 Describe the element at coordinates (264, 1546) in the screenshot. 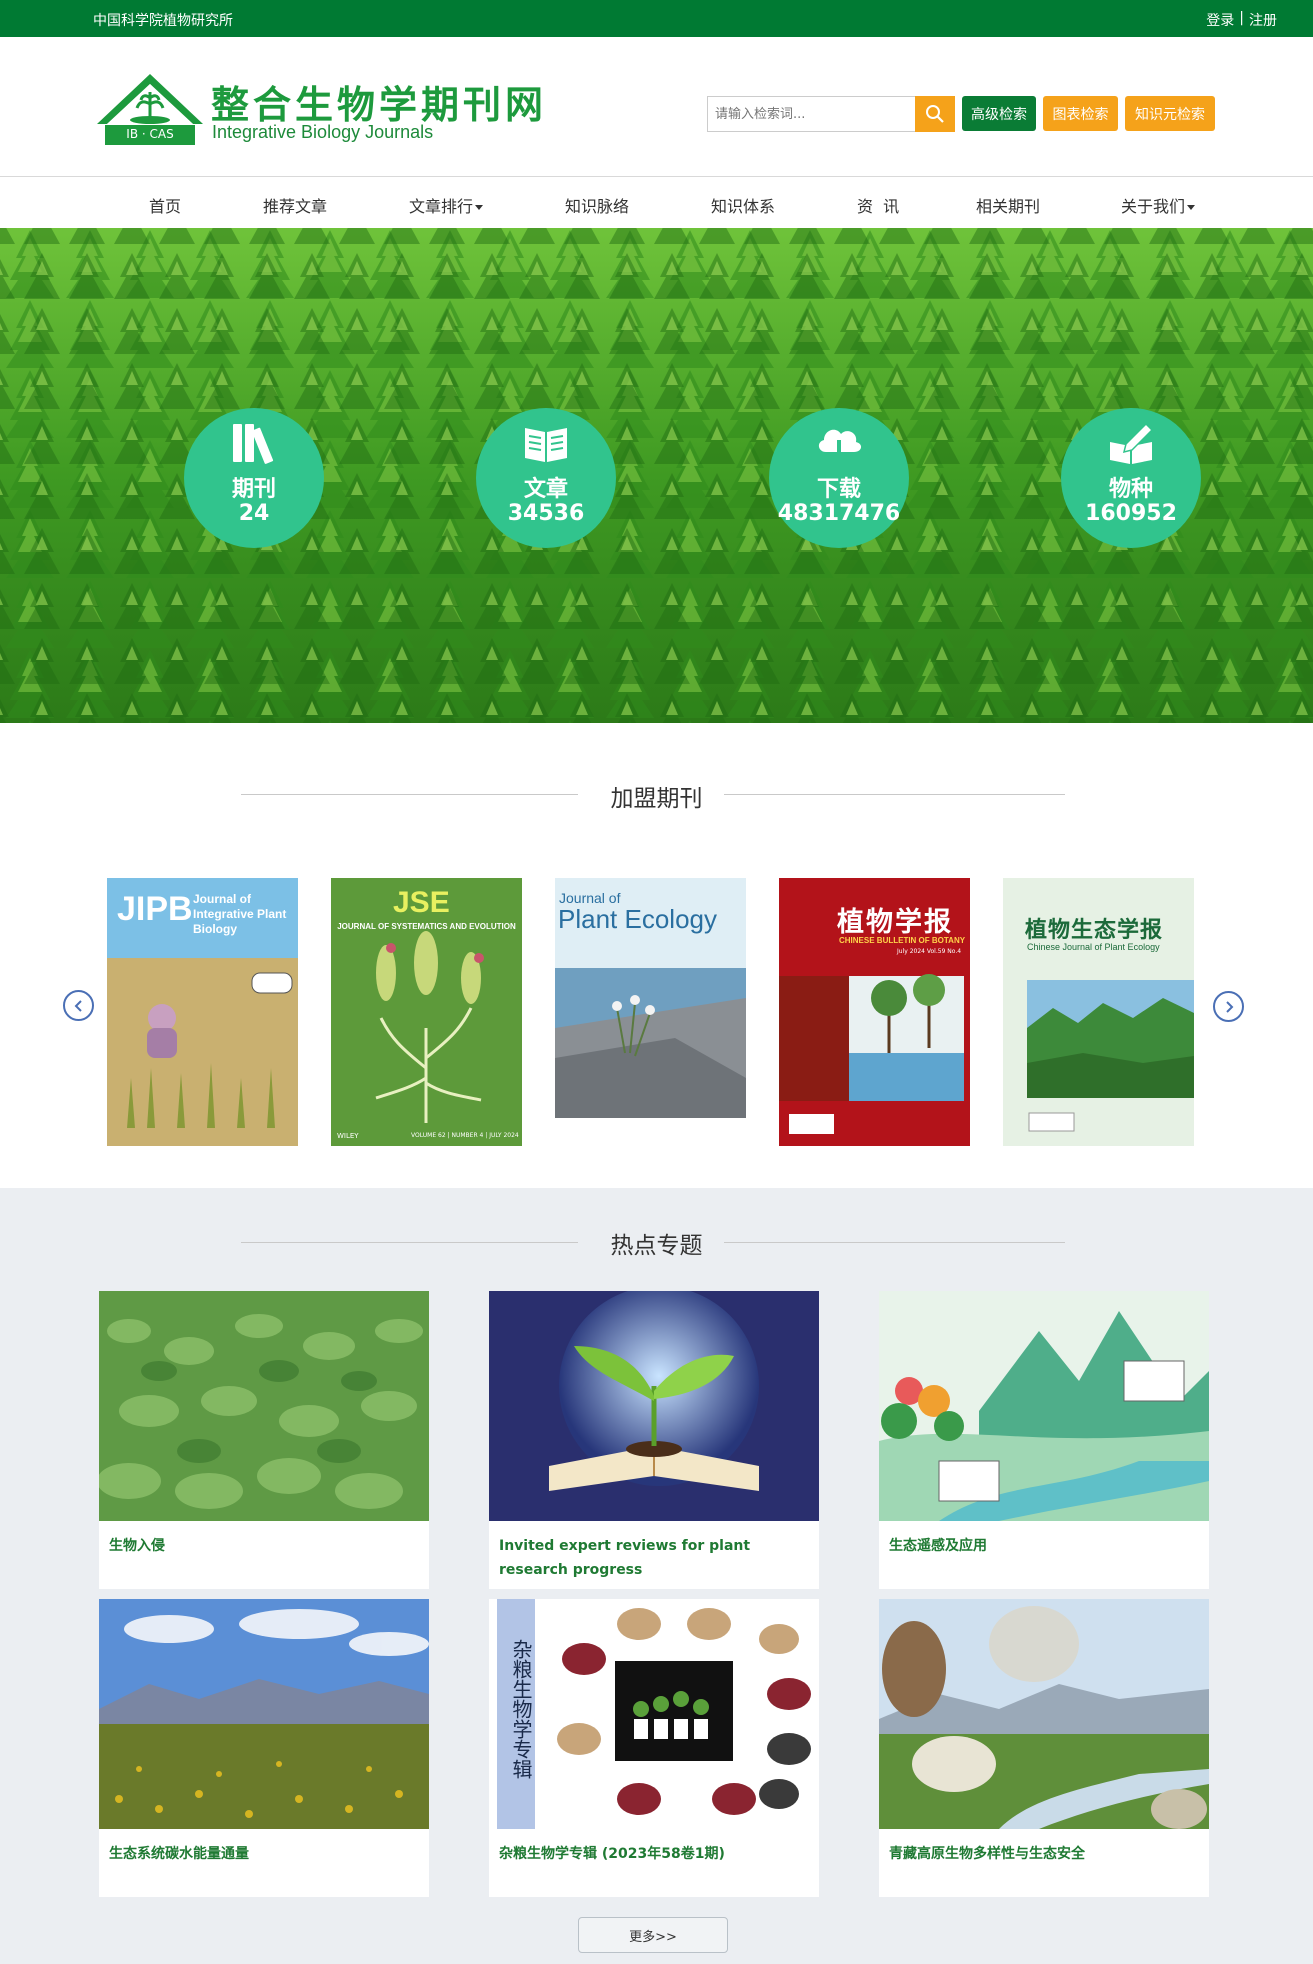

I see `topic-title: 生物入侵` at that location.